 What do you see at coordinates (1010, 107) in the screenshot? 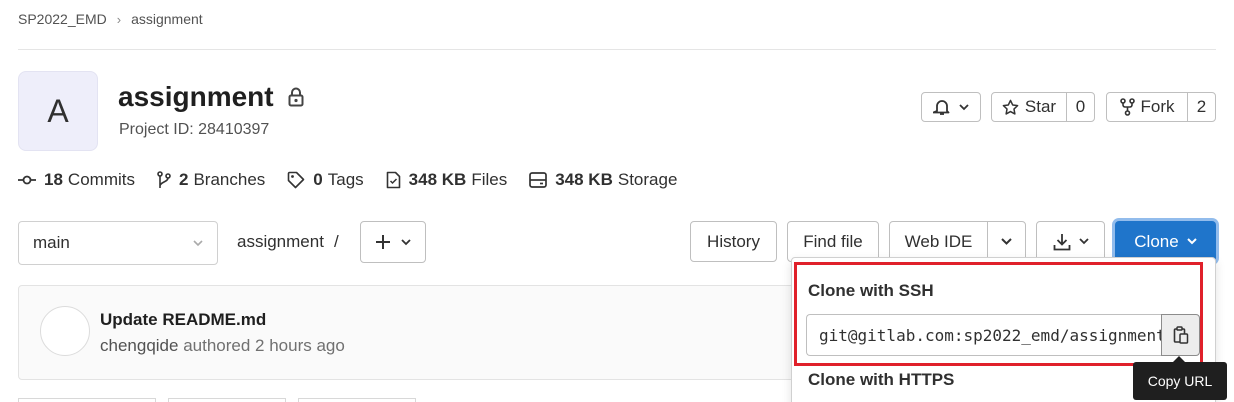
I see `star-icon` at bounding box center [1010, 107].